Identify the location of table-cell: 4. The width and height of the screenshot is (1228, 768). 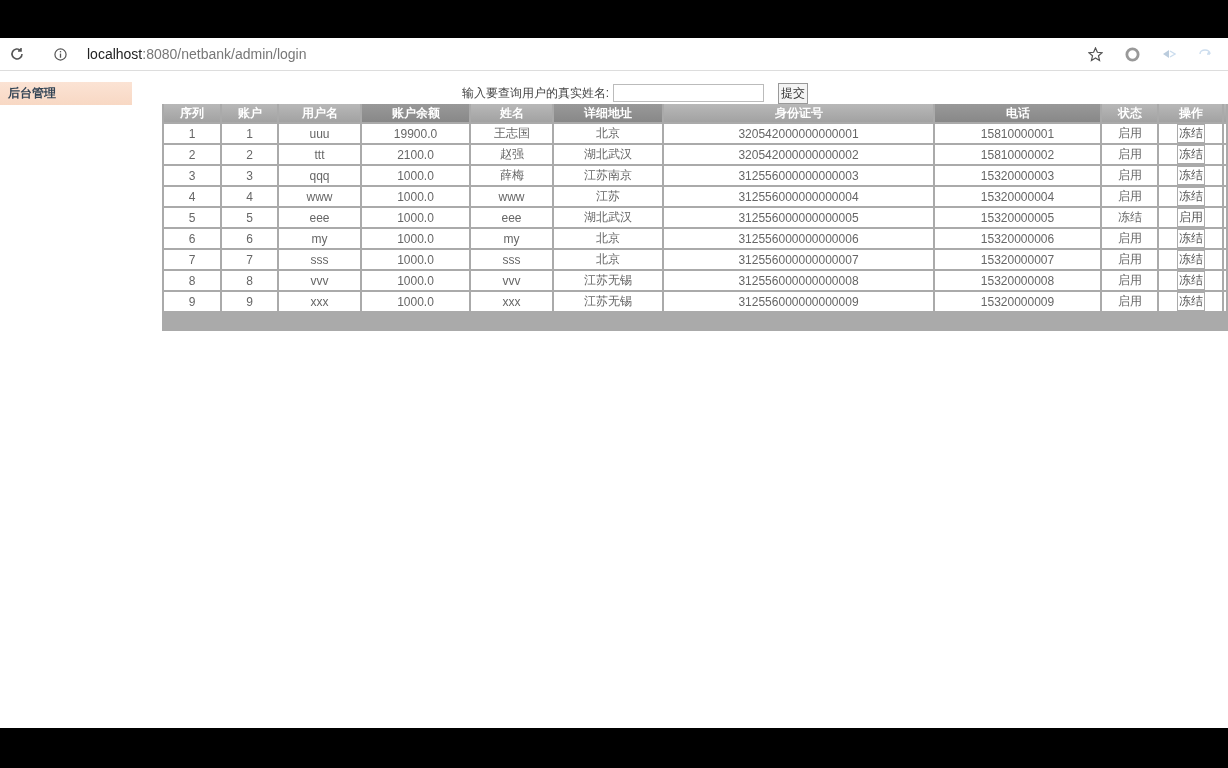
(192, 196).